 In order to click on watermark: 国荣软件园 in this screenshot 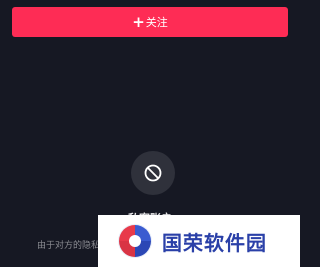, I will do `click(199, 241)`.